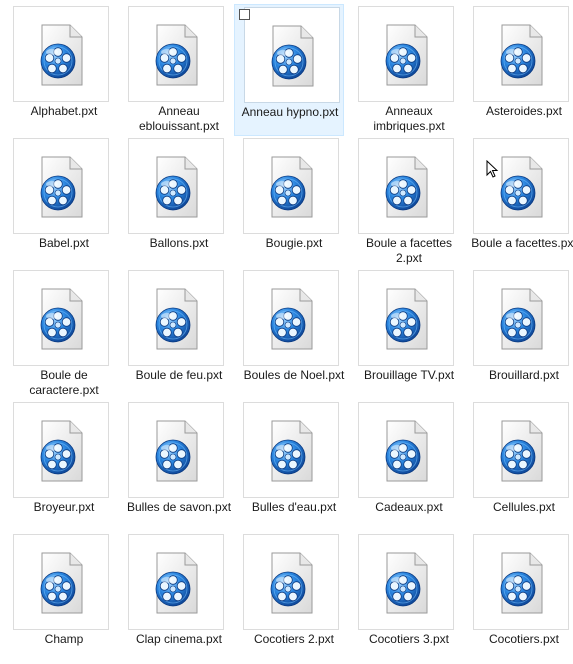 This screenshot has width=573, height=664. Describe the element at coordinates (524, 111) in the screenshot. I see `file-name: Asteroides.pxt` at that location.